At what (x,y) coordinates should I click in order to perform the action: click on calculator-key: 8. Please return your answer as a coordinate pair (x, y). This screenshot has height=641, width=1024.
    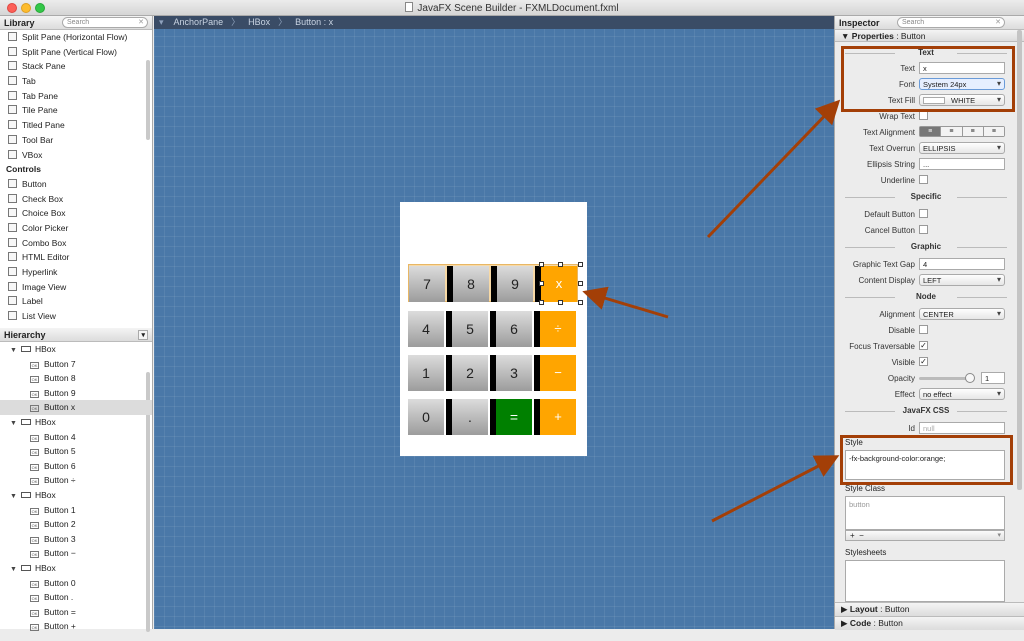
    Looking at the image, I should click on (468, 284).